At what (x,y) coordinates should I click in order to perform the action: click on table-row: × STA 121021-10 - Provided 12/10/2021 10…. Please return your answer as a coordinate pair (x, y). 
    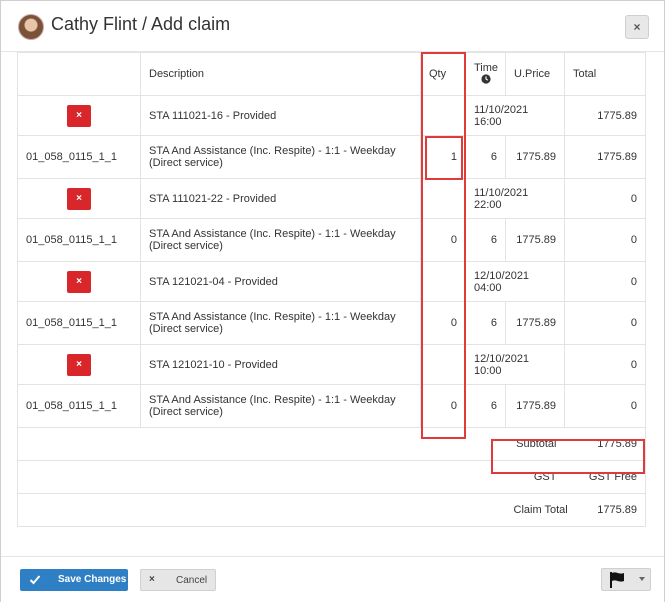
    Looking at the image, I should click on (331, 364).